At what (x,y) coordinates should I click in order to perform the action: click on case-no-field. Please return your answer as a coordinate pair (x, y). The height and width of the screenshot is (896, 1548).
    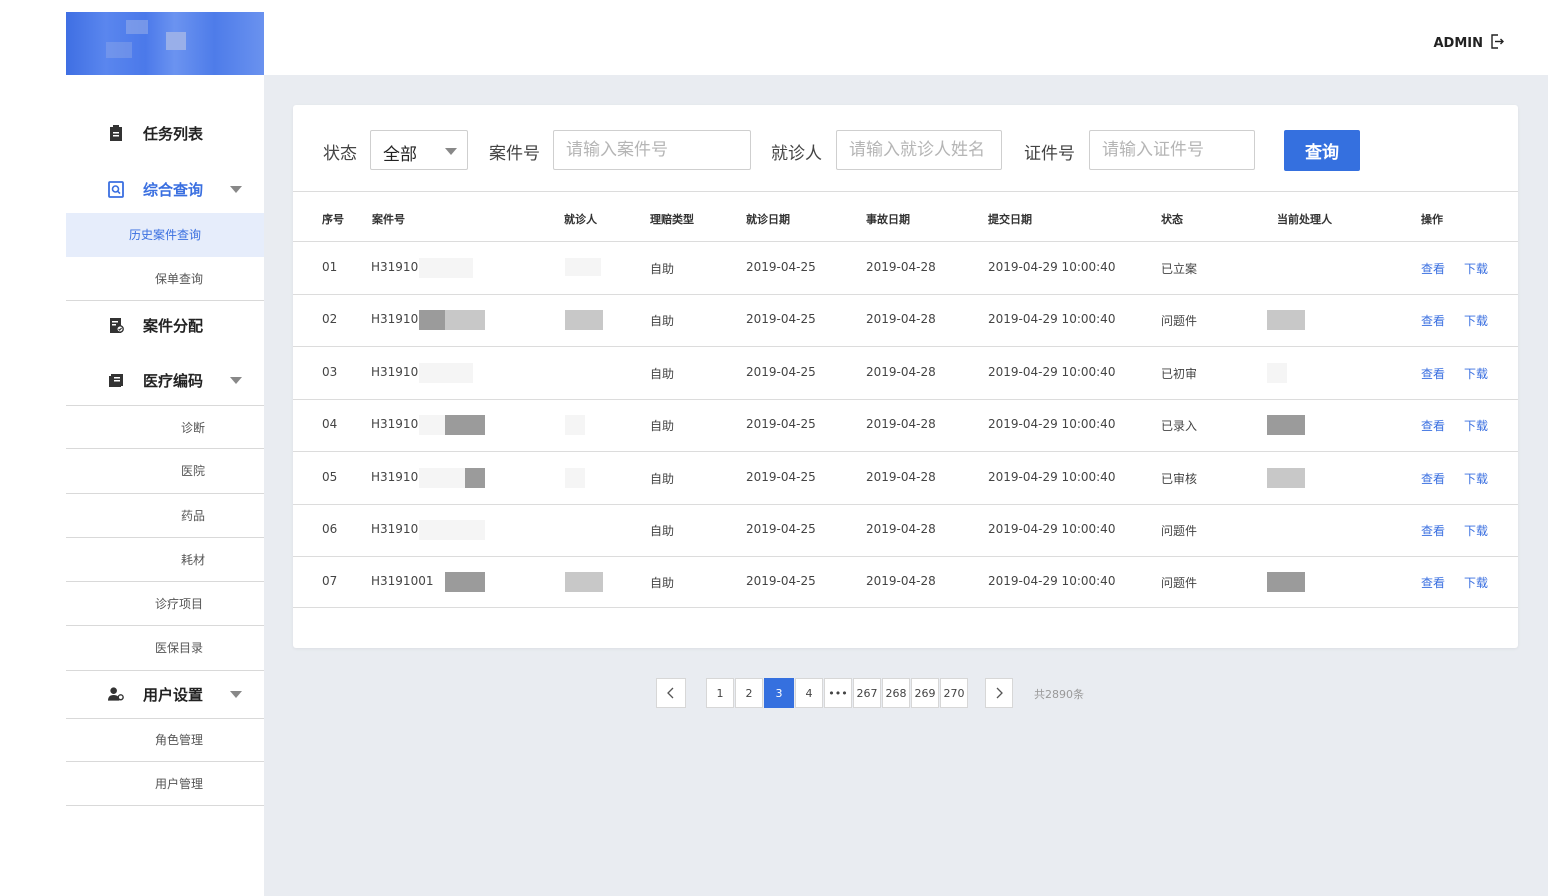
    Looking at the image, I should click on (652, 150).